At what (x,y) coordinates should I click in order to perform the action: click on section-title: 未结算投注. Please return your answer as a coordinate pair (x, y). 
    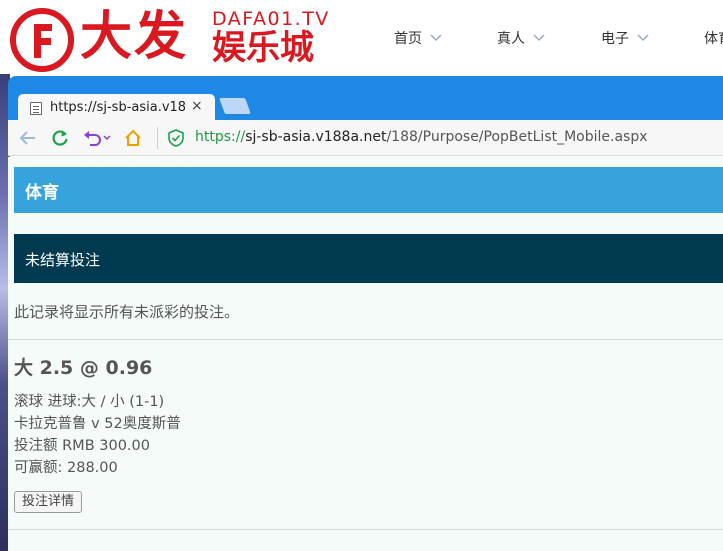
    Looking at the image, I should click on (63, 260).